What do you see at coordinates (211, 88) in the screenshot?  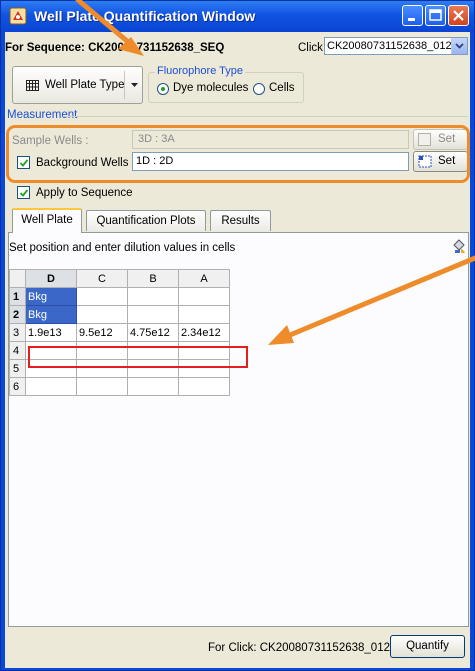 I see `radio-label-dye-molecules: Dye molecules` at bounding box center [211, 88].